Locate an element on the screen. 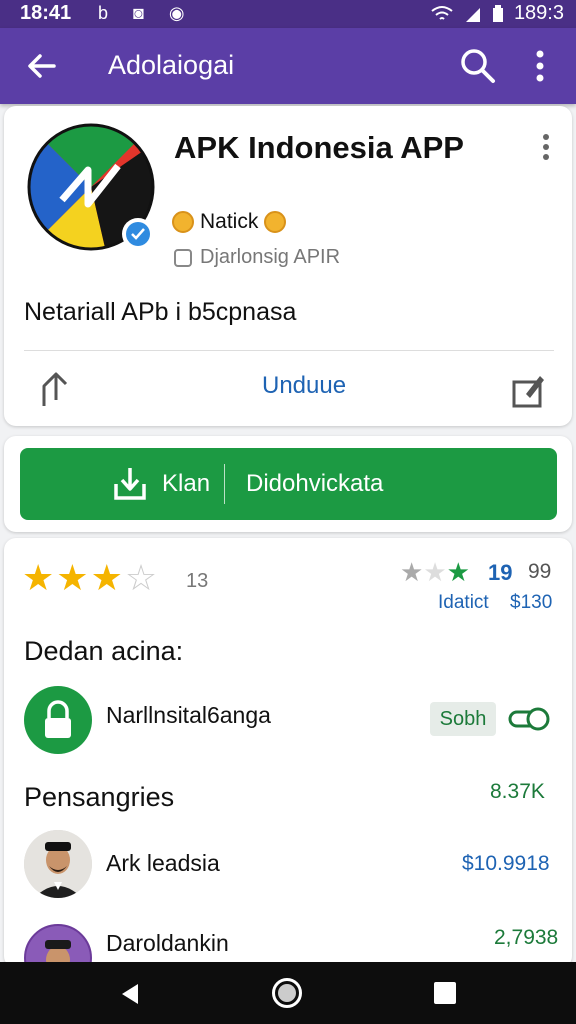 This screenshot has height=1024, width=576. install-label-right: Didohvickata is located at coordinates (315, 483).